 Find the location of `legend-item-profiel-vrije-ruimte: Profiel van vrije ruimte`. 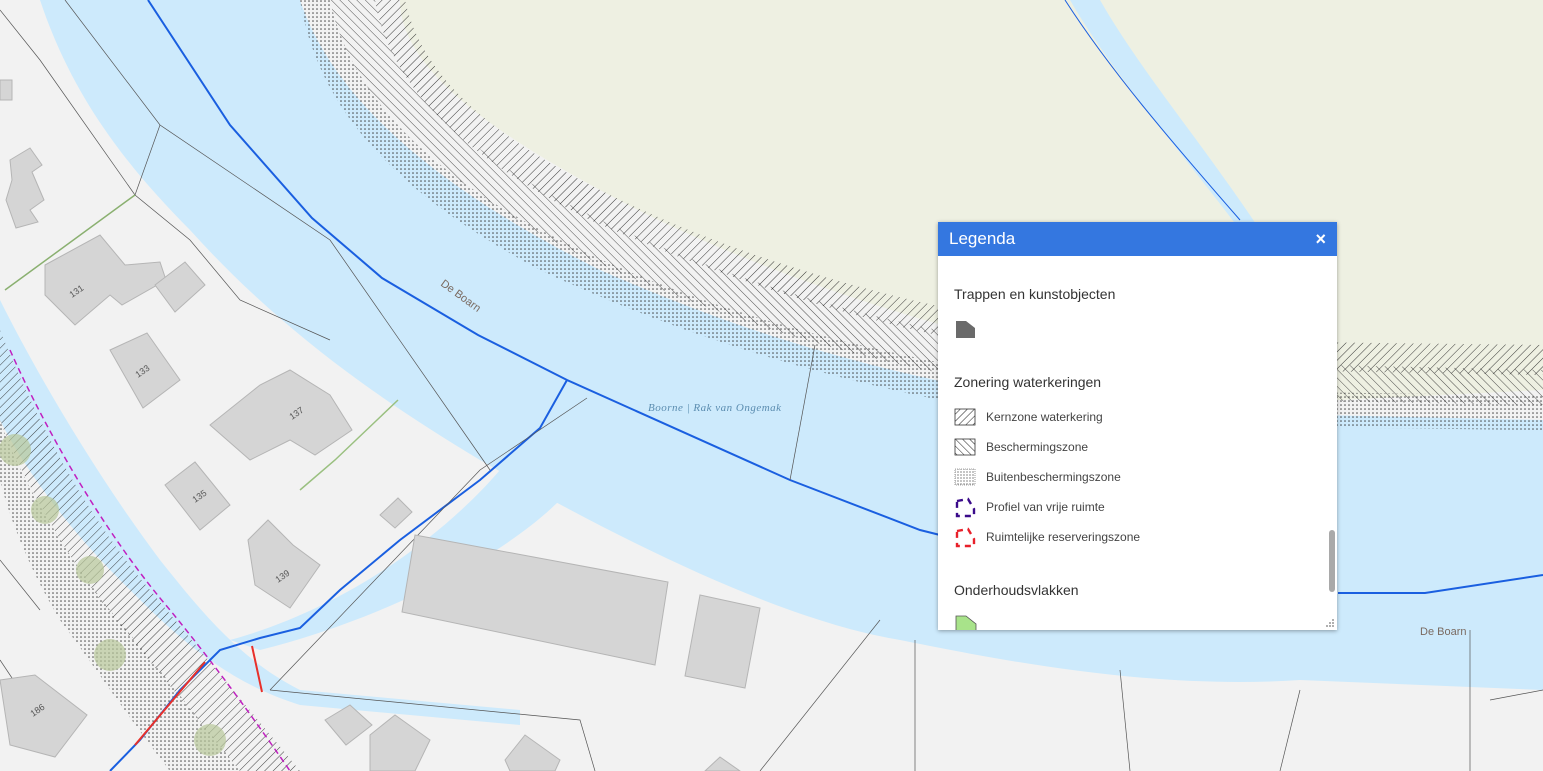

legend-item-profiel-vrije-ruimte: Profiel van vrije ruimte is located at coordinates (1132, 507).